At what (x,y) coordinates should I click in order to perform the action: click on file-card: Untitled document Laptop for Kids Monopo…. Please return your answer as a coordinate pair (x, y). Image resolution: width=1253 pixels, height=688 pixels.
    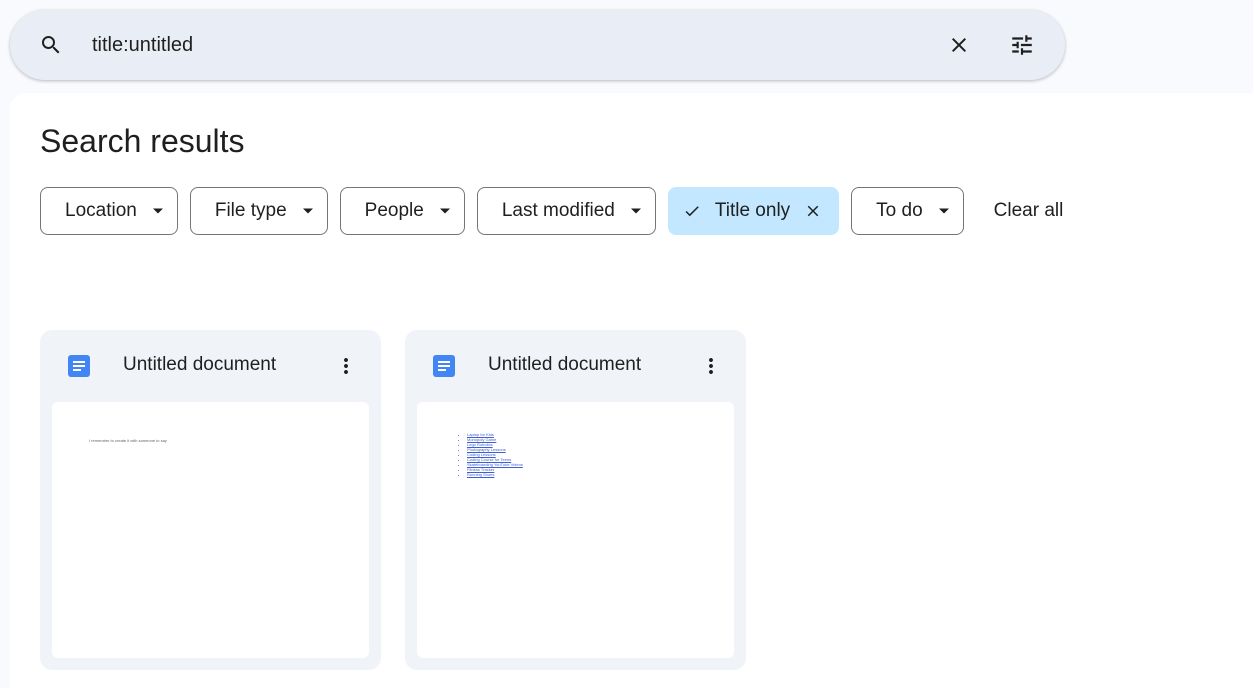
    Looking at the image, I should click on (575, 500).